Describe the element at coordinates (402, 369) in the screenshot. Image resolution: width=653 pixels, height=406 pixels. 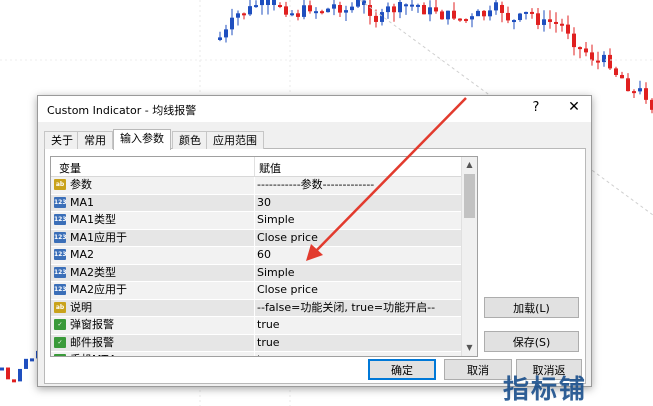
I see `ok-button: 确定` at that location.